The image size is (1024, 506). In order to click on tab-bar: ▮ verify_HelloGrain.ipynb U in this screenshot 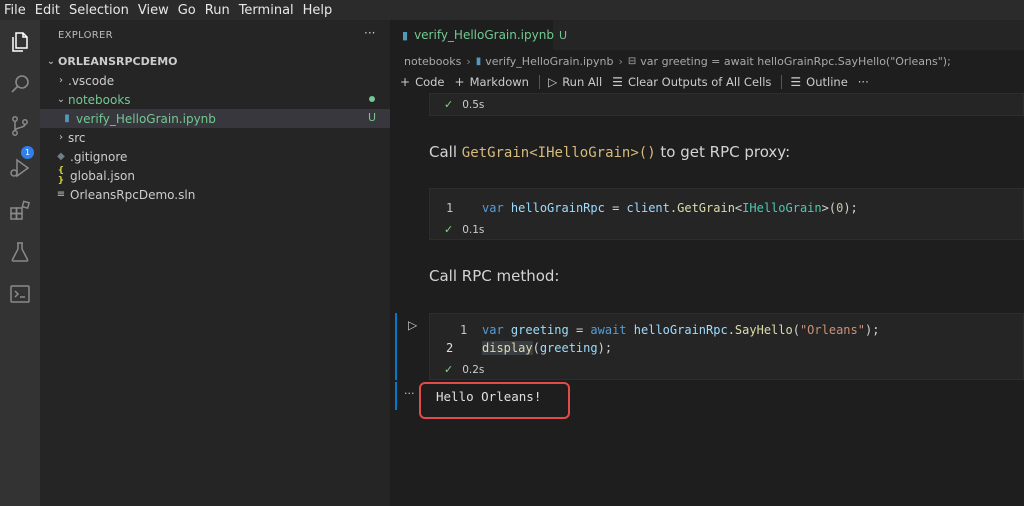, I will do `click(707, 35)`.